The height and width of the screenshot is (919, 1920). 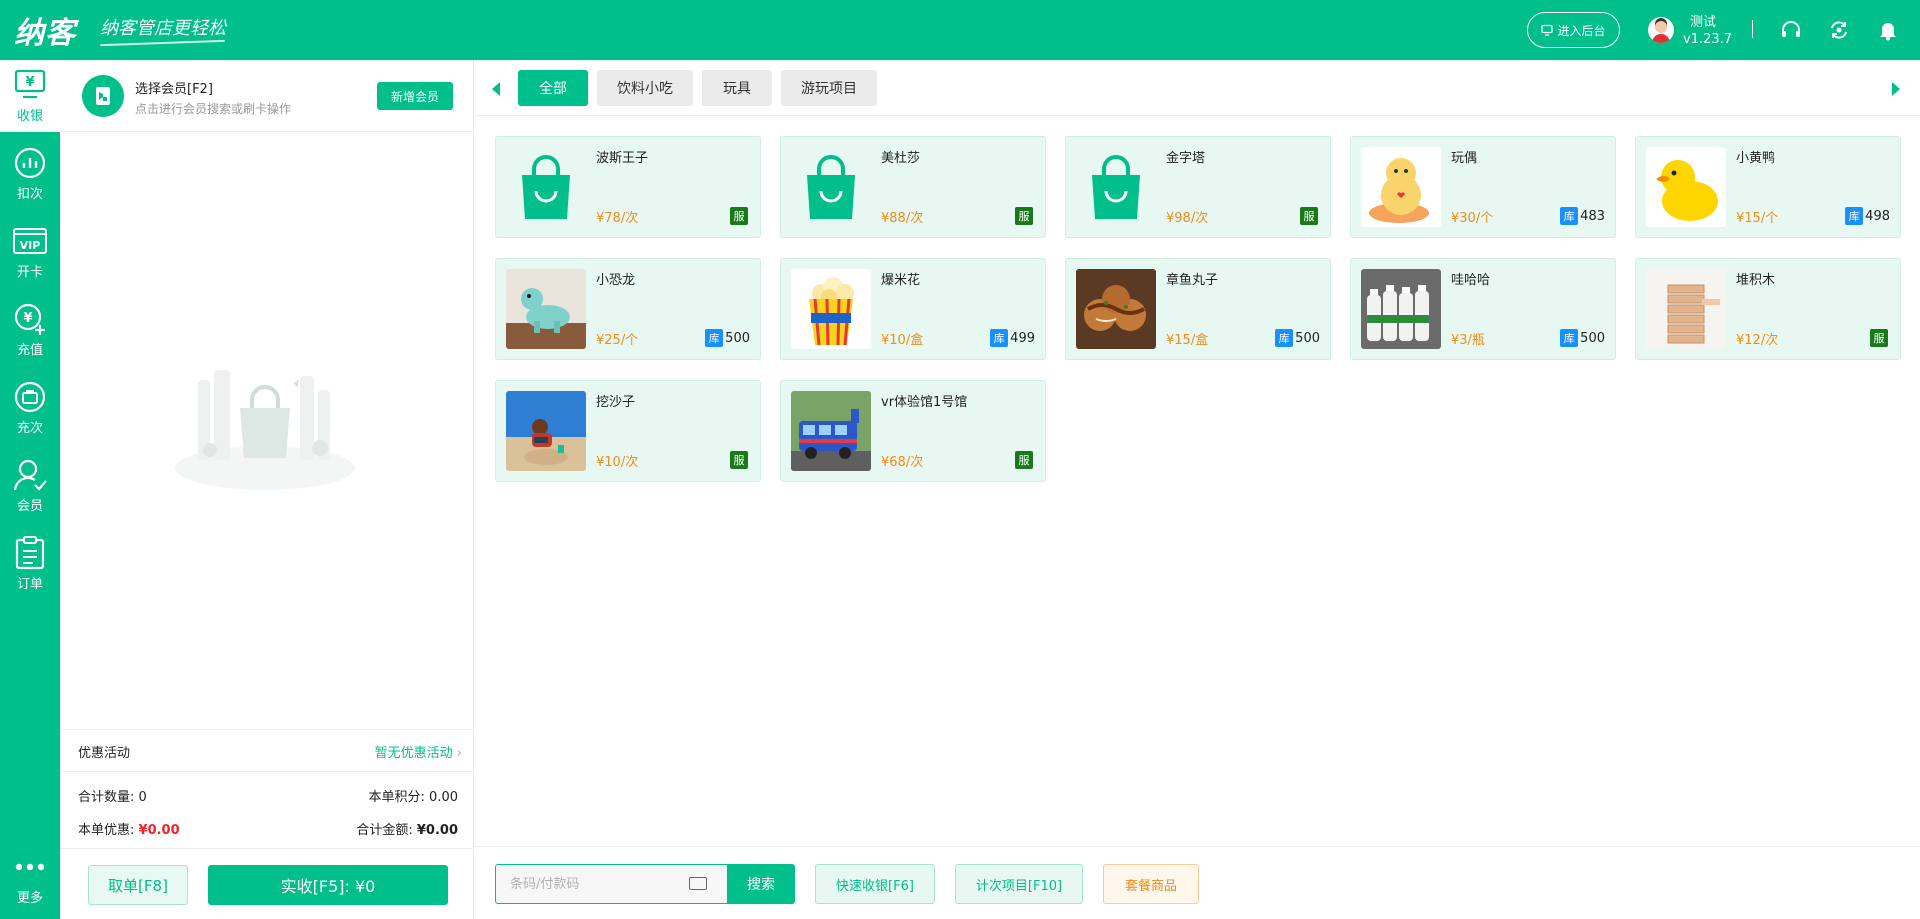 What do you see at coordinates (1547, 30) in the screenshot?
I see `monitor-icon` at bounding box center [1547, 30].